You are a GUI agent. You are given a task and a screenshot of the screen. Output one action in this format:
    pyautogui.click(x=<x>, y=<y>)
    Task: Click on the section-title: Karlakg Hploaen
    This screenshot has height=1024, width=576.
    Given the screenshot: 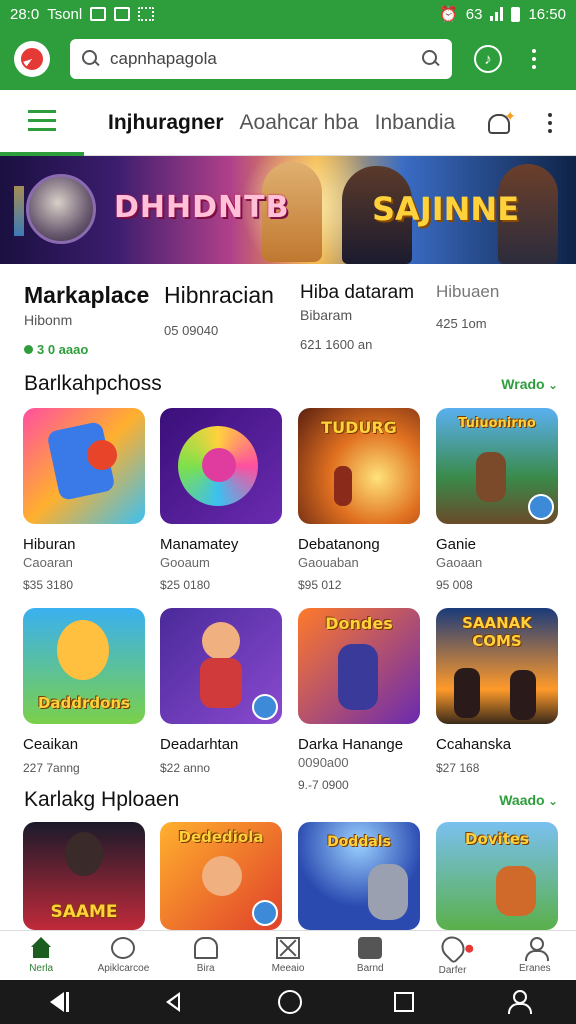 What is the action you would take?
    pyautogui.click(x=102, y=799)
    